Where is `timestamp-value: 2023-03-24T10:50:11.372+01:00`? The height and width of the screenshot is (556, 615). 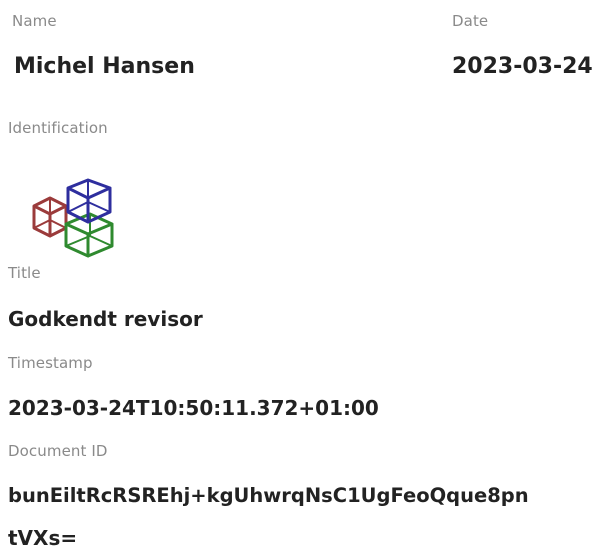
timestamp-value: 2023-03-24T10:50:11.372+01:00 is located at coordinates (193, 408).